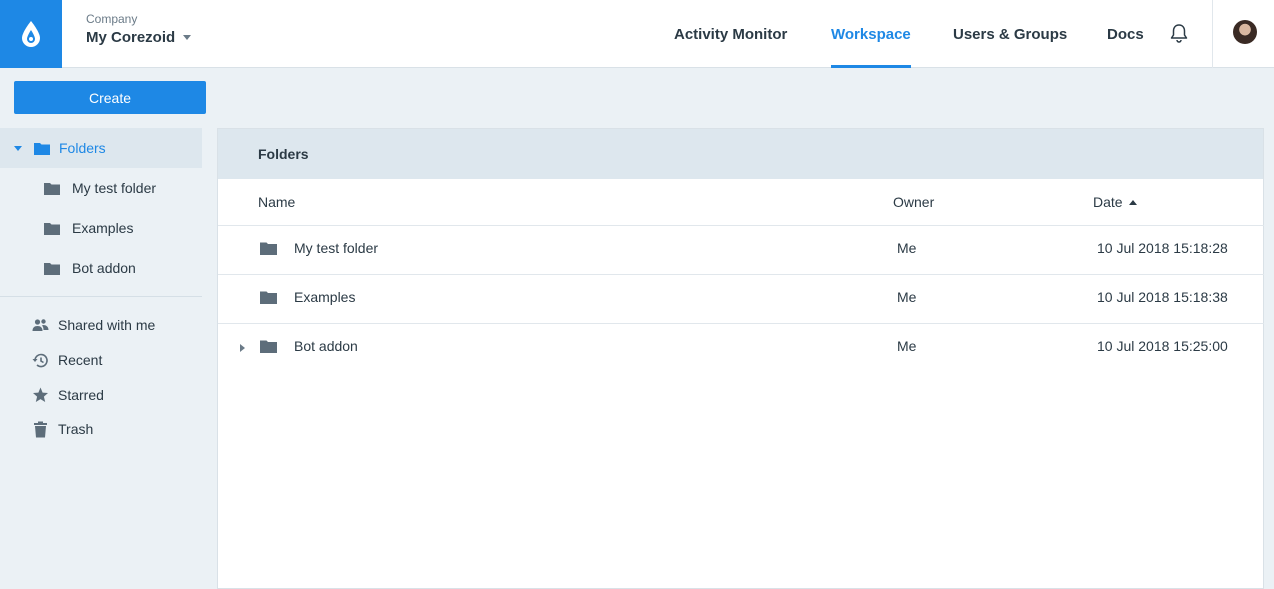  What do you see at coordinates (336, 248) in the screenshot?
I see `row-name: My test folder` at bounding box center [336, 248].